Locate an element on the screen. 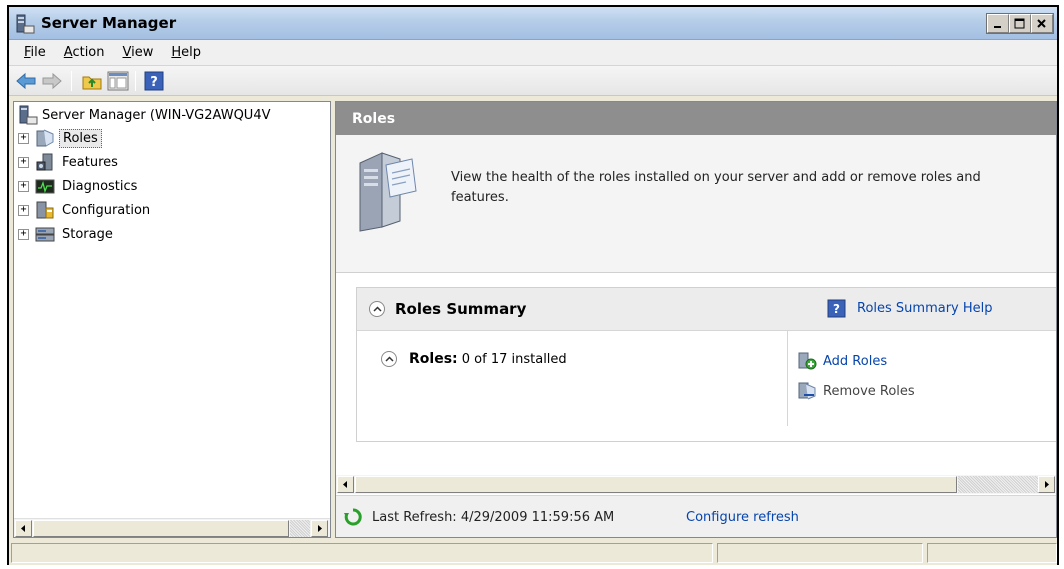  content-horizontal-scrollbar is located at coordinates (696, 484).